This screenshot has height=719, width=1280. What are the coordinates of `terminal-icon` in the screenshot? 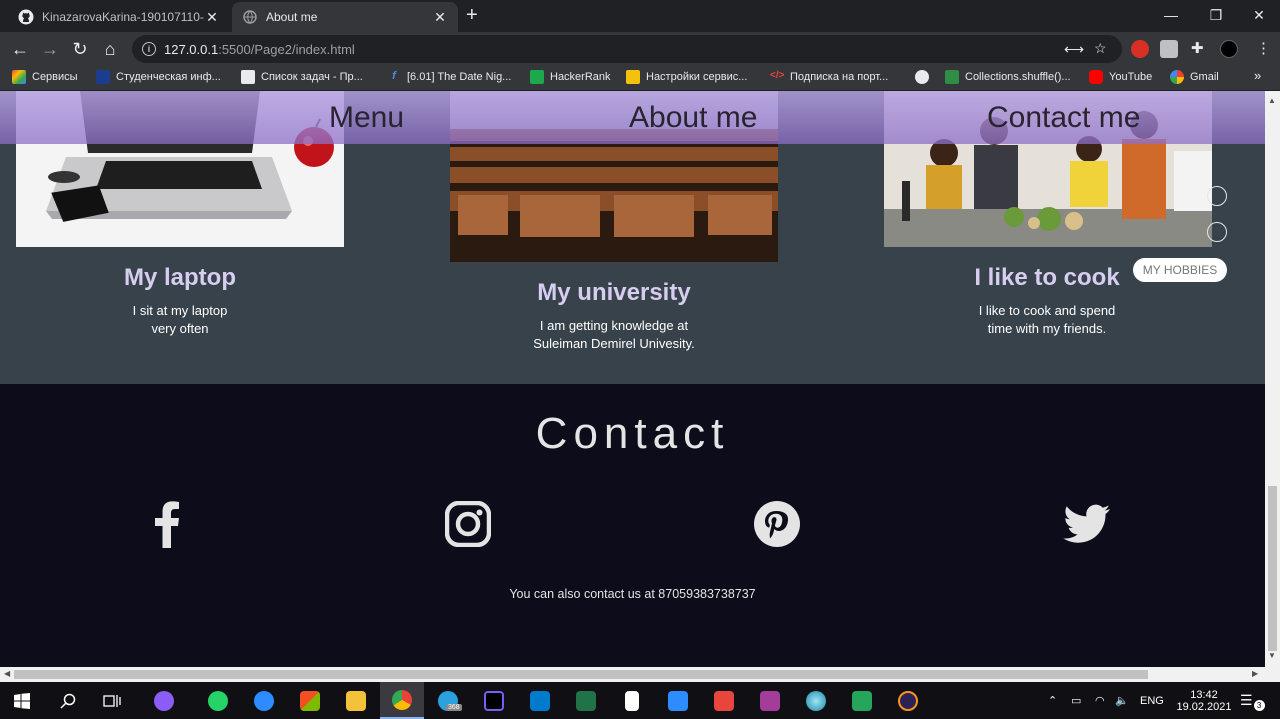 It's located at (862, 700).